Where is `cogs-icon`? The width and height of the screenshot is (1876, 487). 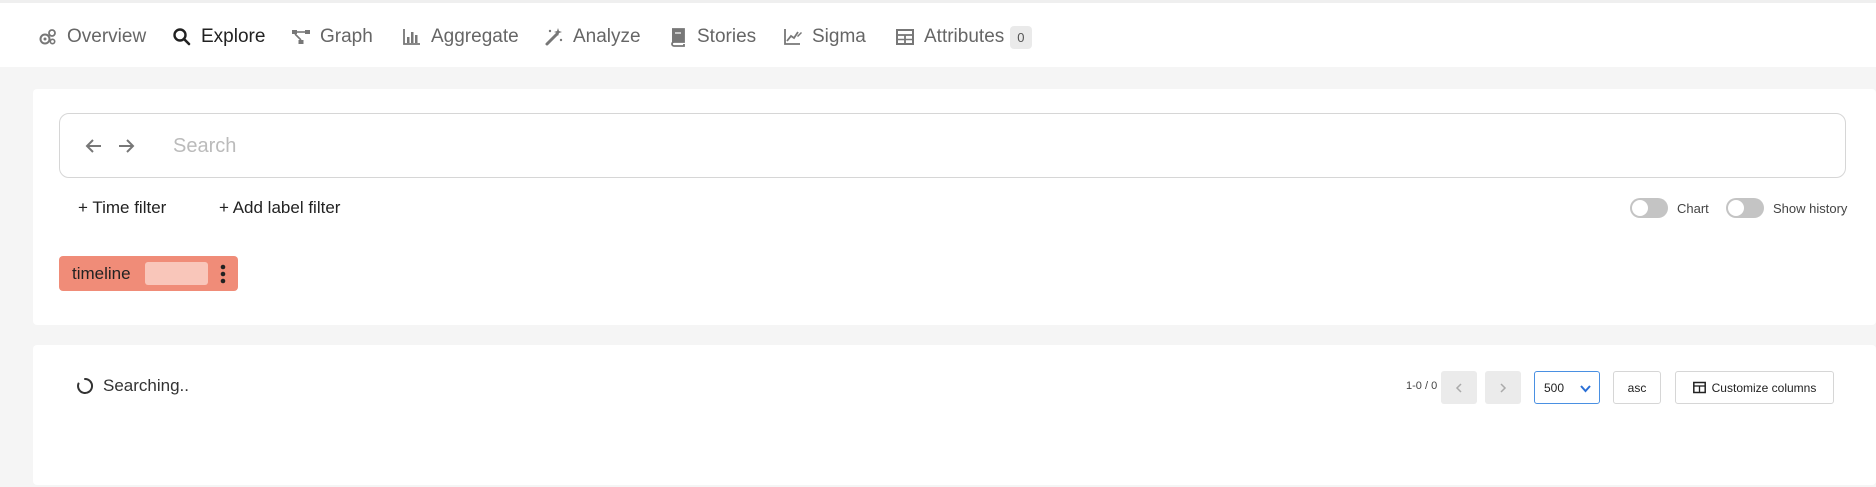
cogs-icon is located at coordinates (47, 37).